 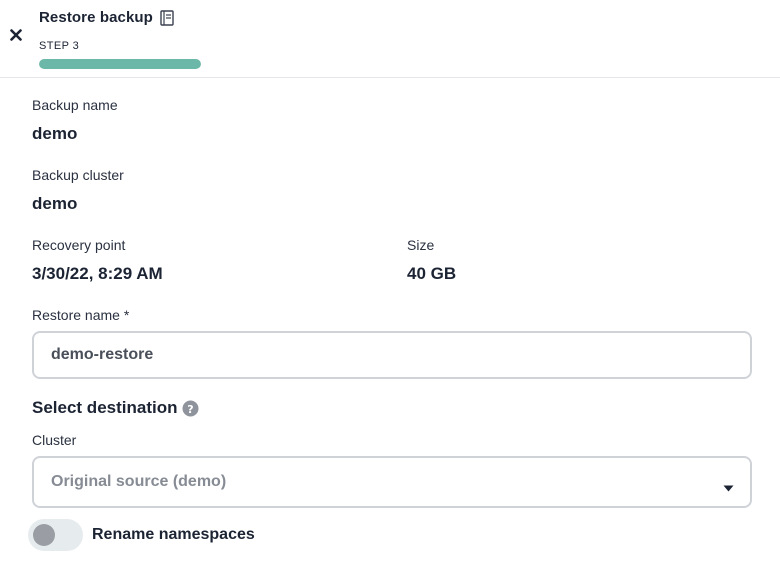 I want to click on cluster-label: Cluster, so click(x=54, y=440).